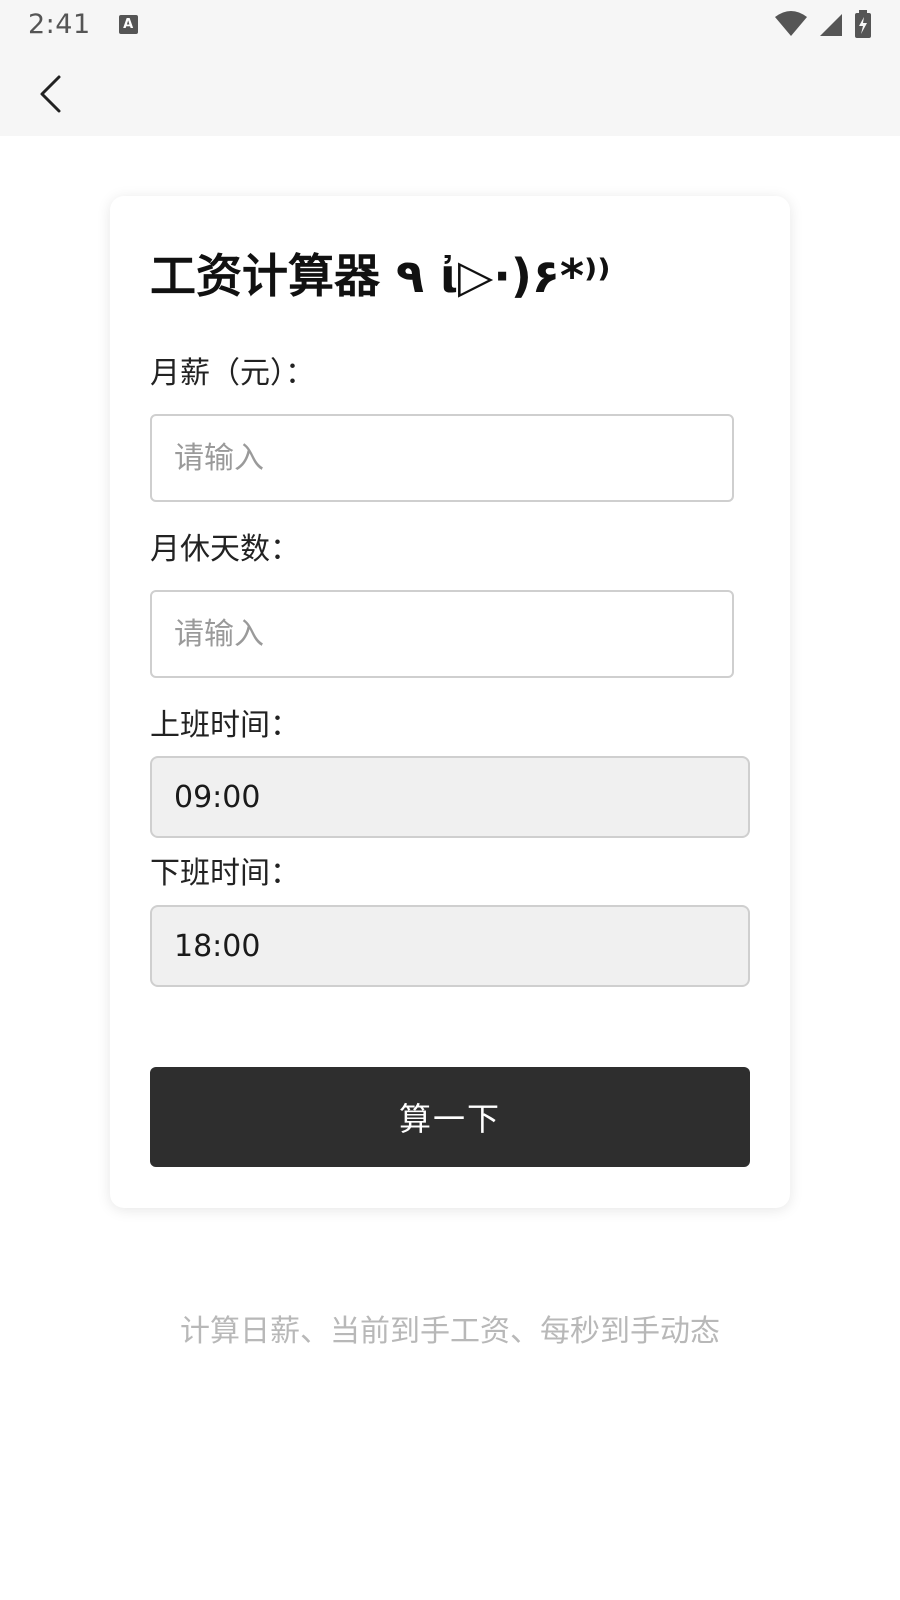  Describe the element at coordinates (225, 725) in the screenshot. I see `start-time-label: 上班时间：` at that location.